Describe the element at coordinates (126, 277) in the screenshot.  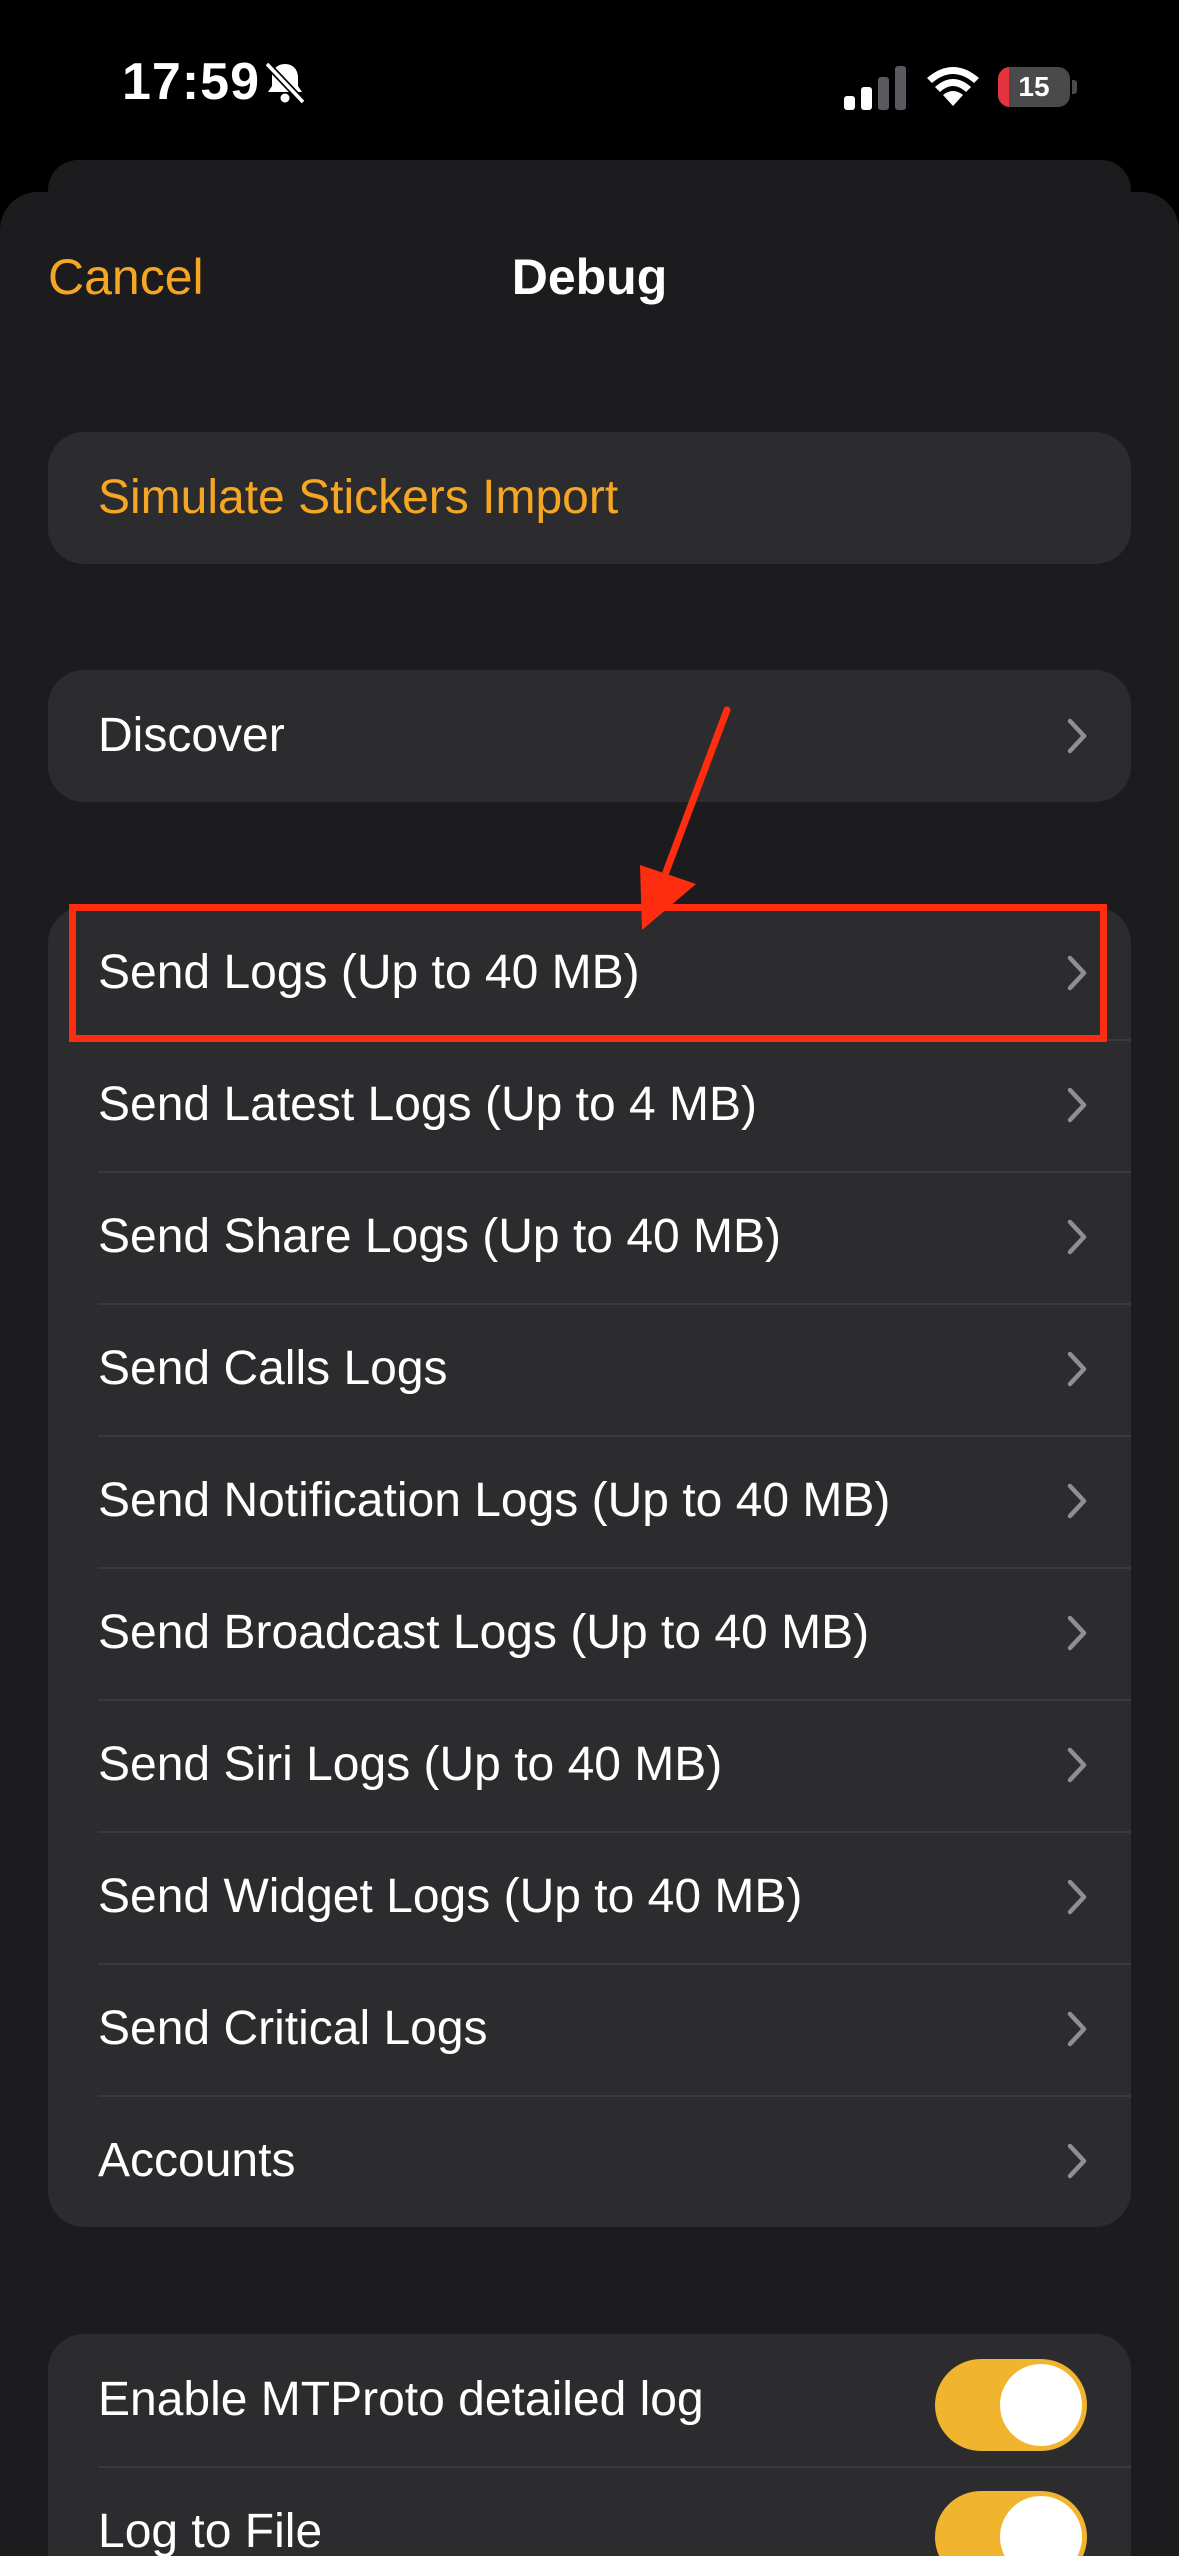
I see `cancel-button: Cancel` at that location.